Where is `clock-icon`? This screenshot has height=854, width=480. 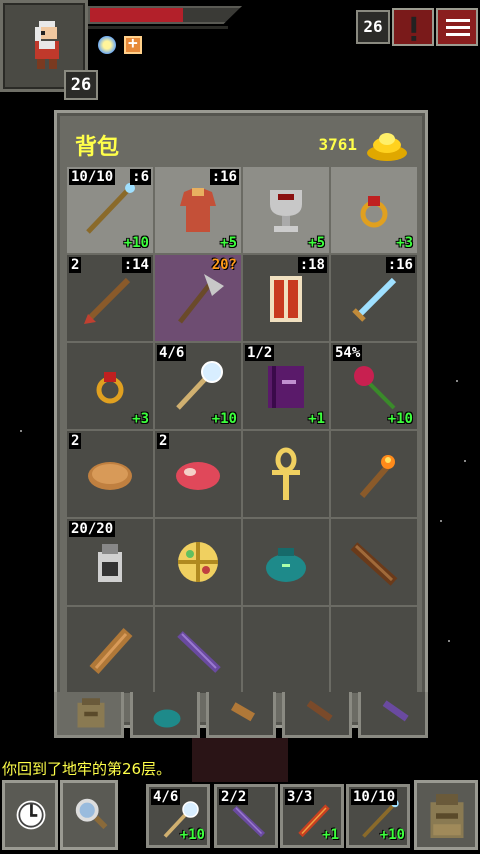
clock-icon is located at coordinates (31, 815).